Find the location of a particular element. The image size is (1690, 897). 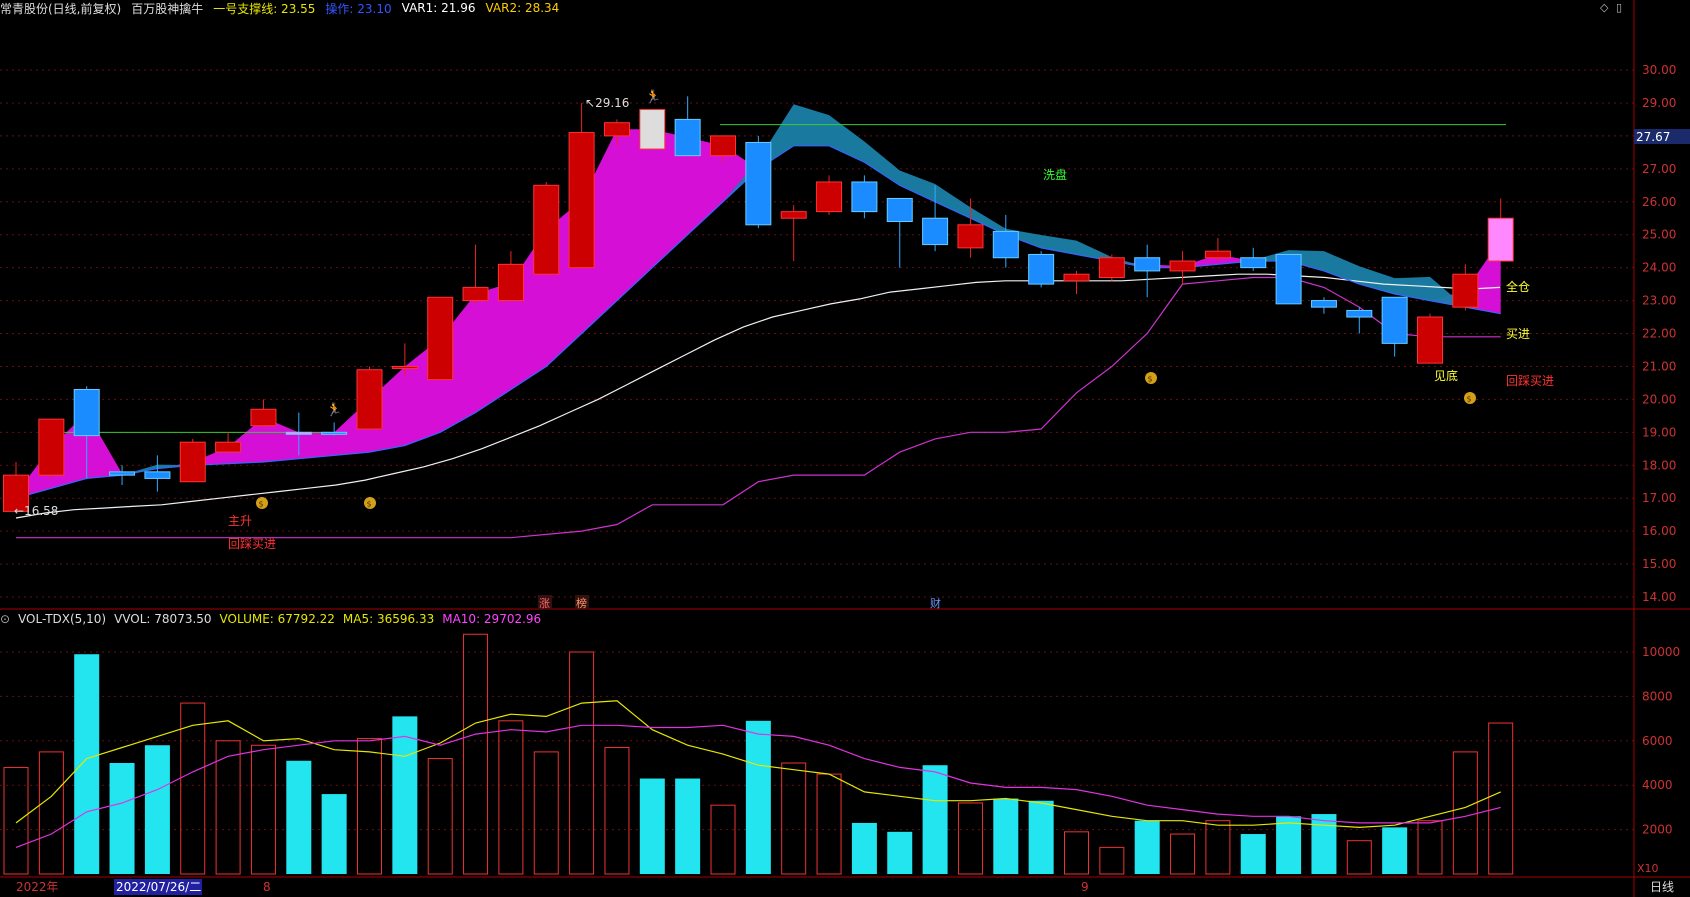

huicai-right-label: 回踩买进 is located at coordinates (1530, 381).